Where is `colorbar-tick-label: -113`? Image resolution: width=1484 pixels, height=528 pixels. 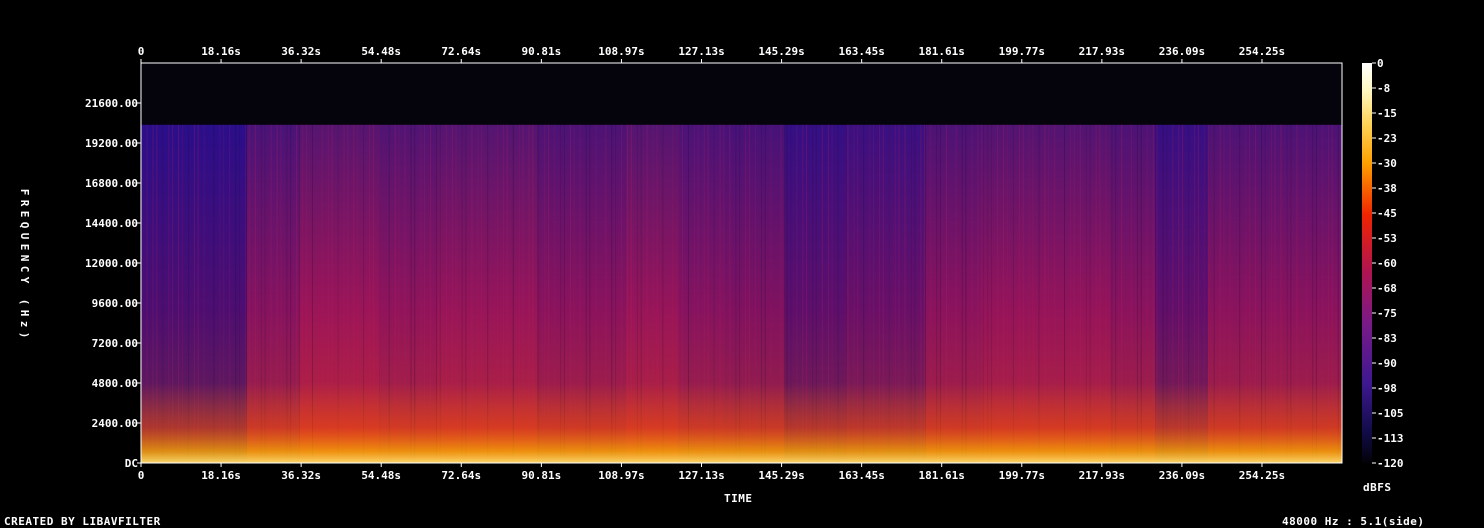
colorbar-tick-label: -113 is located at coordinates (1390, 438).